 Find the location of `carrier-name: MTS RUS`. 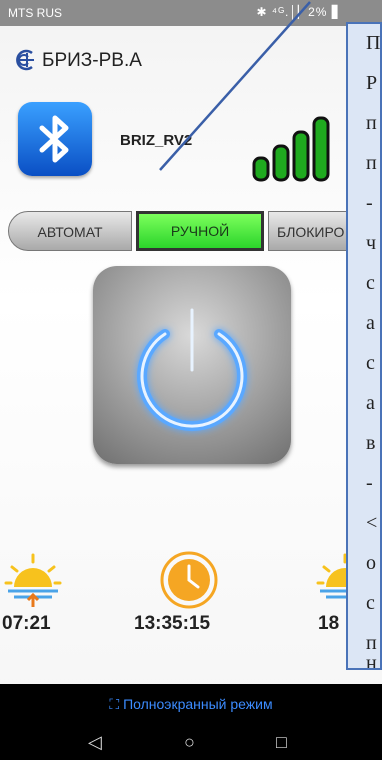

carrier-name: MTS RUS is located at coordinates (35, 13).